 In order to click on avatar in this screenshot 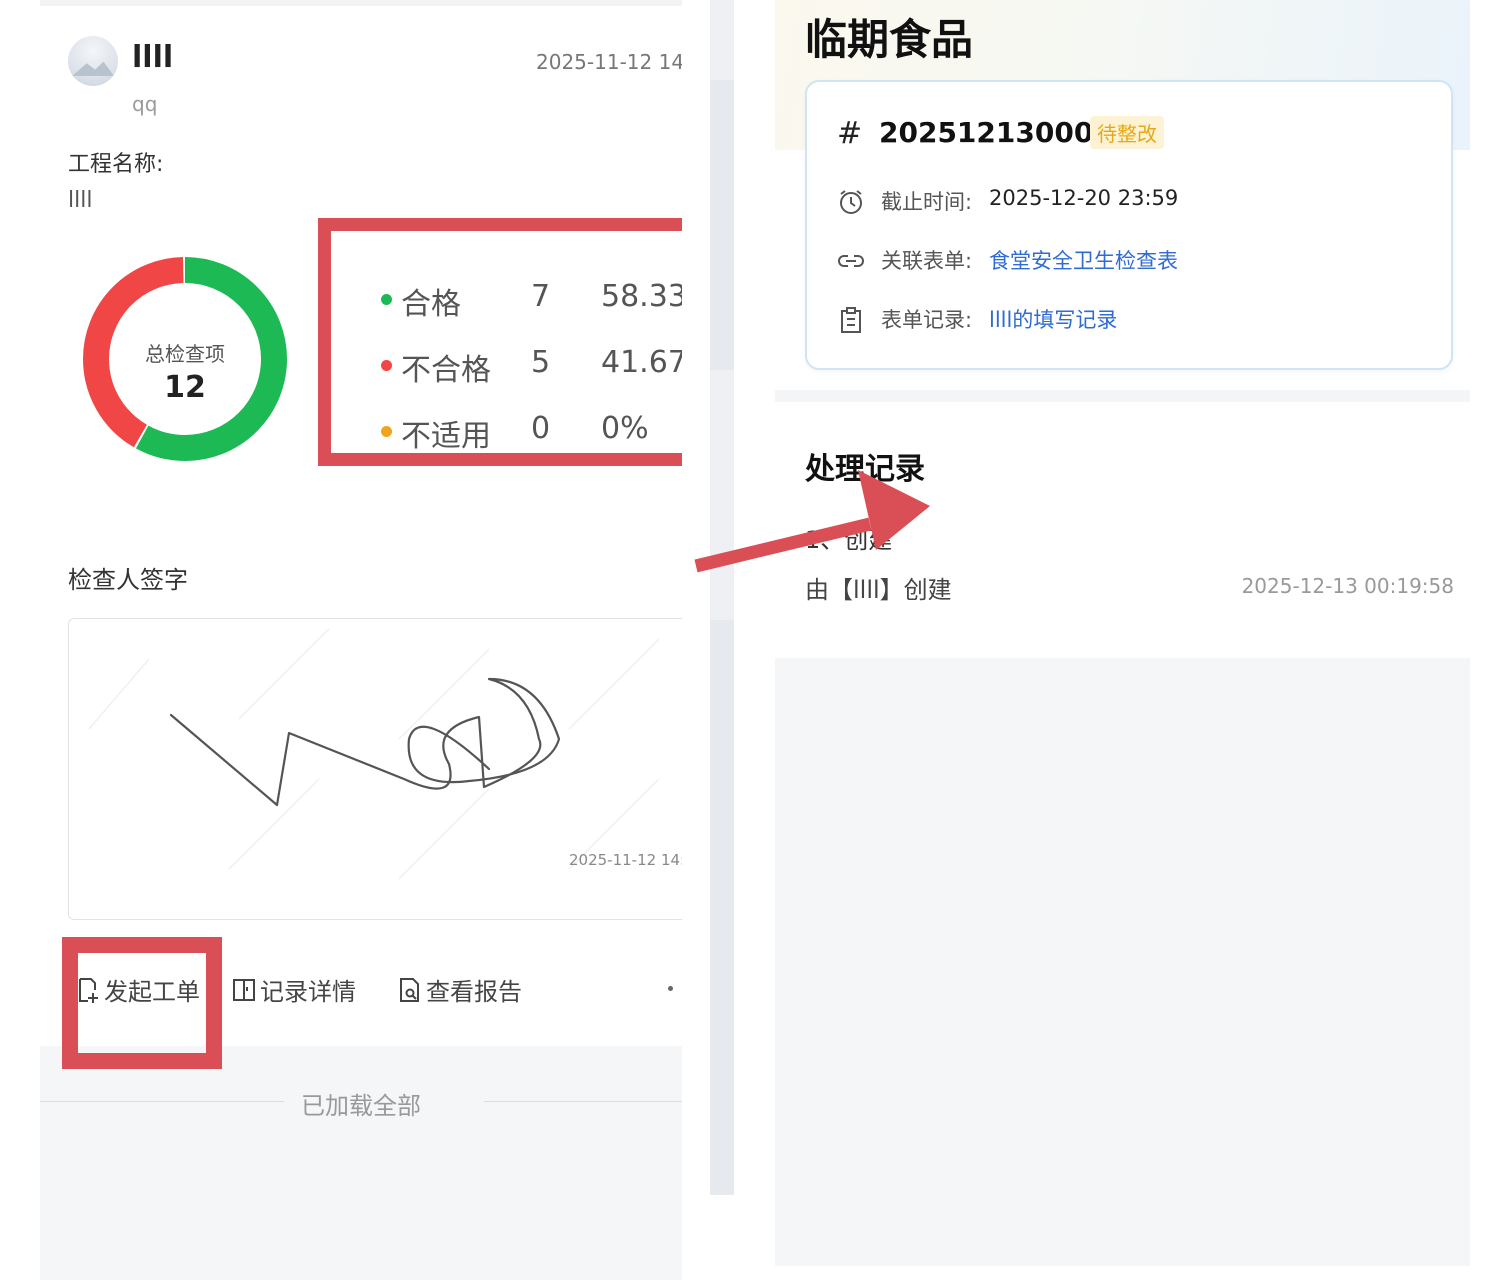, I will do `click(93, 61)`.